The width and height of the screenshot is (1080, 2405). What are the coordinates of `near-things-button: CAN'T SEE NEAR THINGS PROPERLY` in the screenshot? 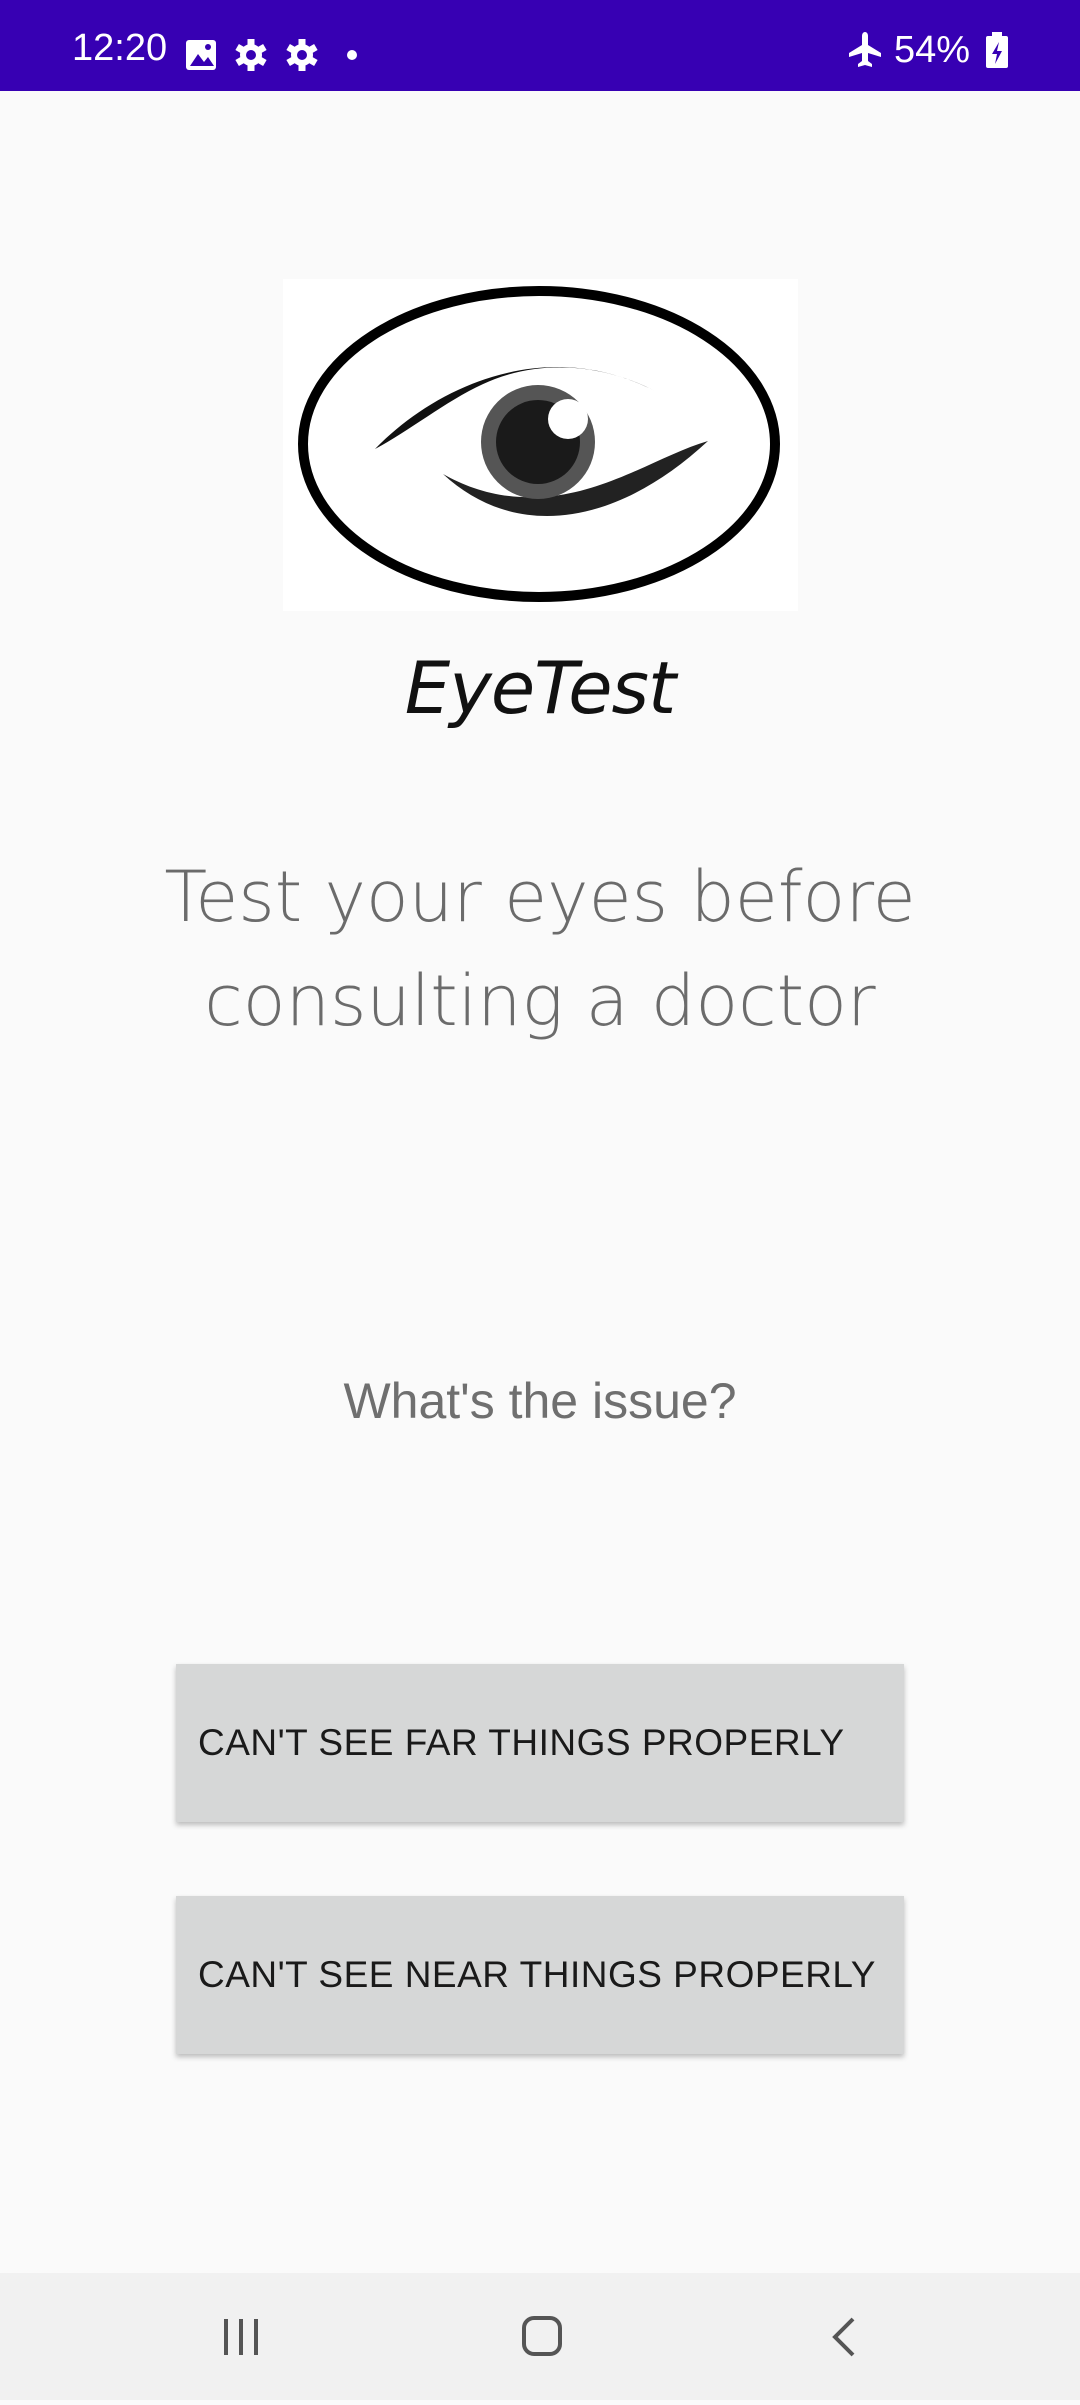 It's located at (540, 1975).